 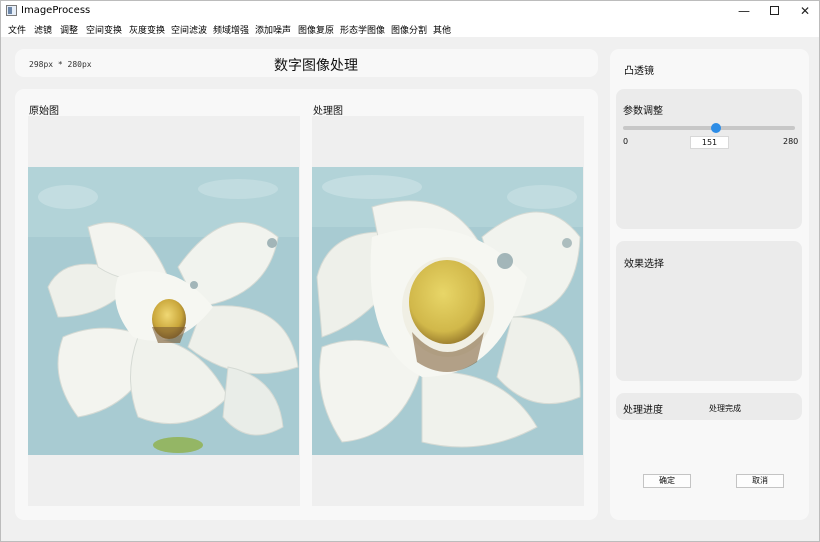 What do you see at coordinates (644, 264) in the screenshot?
I see `effect-label: 效果选择` at bounding box center [644, 264].